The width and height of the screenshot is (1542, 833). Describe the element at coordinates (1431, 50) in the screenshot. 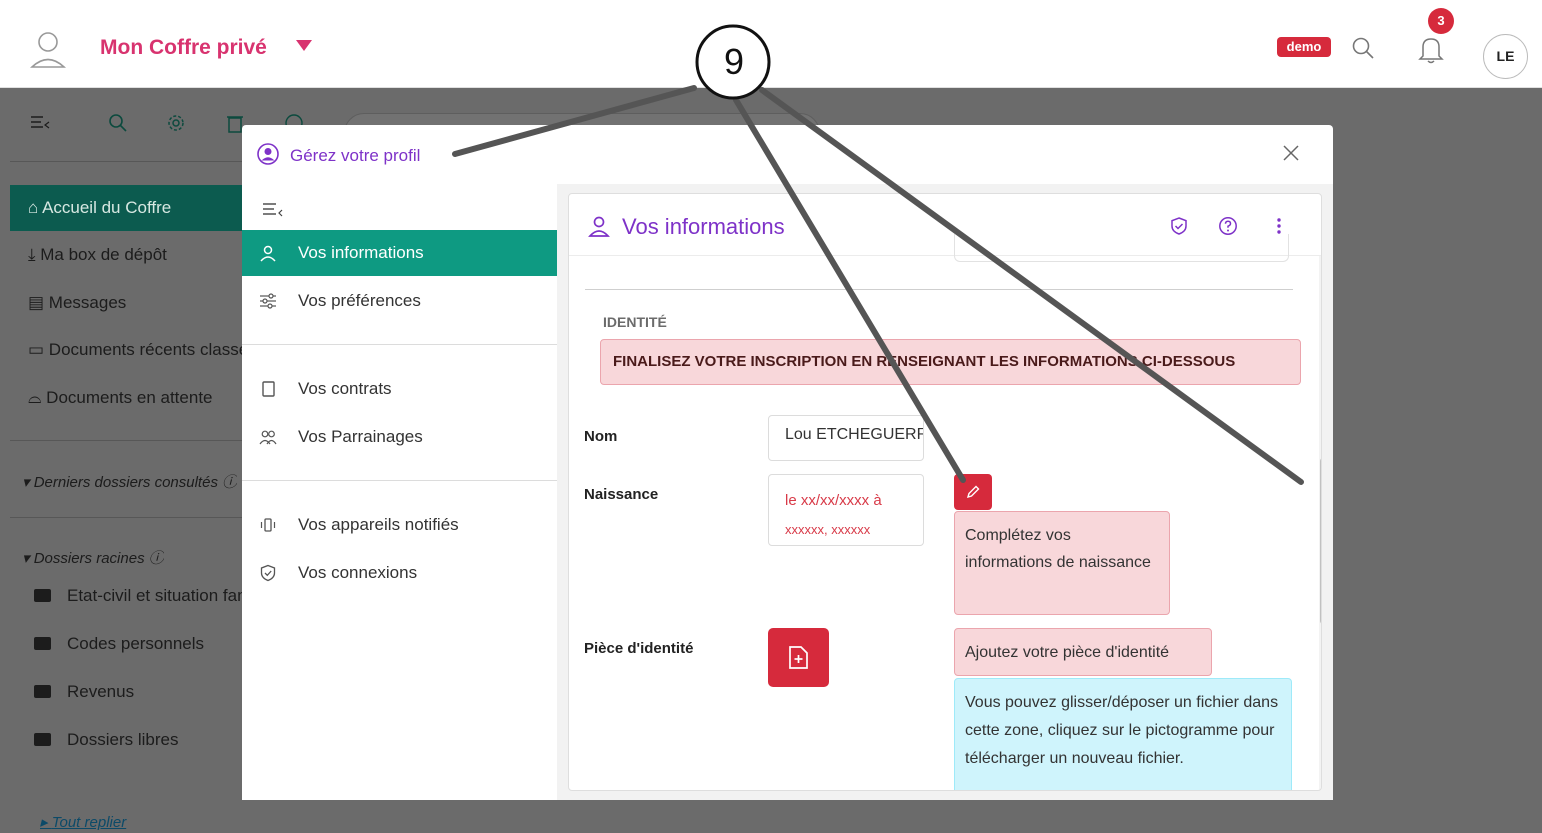

I see `bell-icon` at that location.